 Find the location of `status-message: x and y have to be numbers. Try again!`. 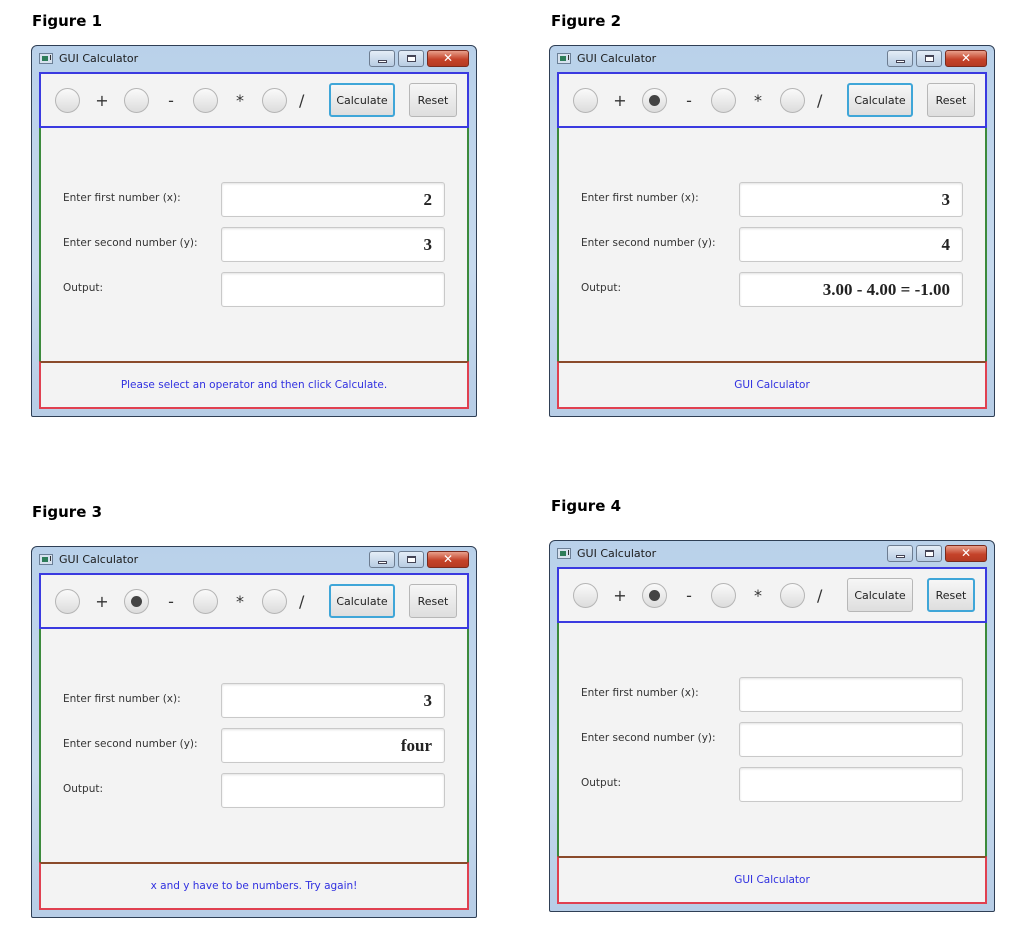

status-message: x and y have to be numbers. Try again! is located at coordinates (254, 886).